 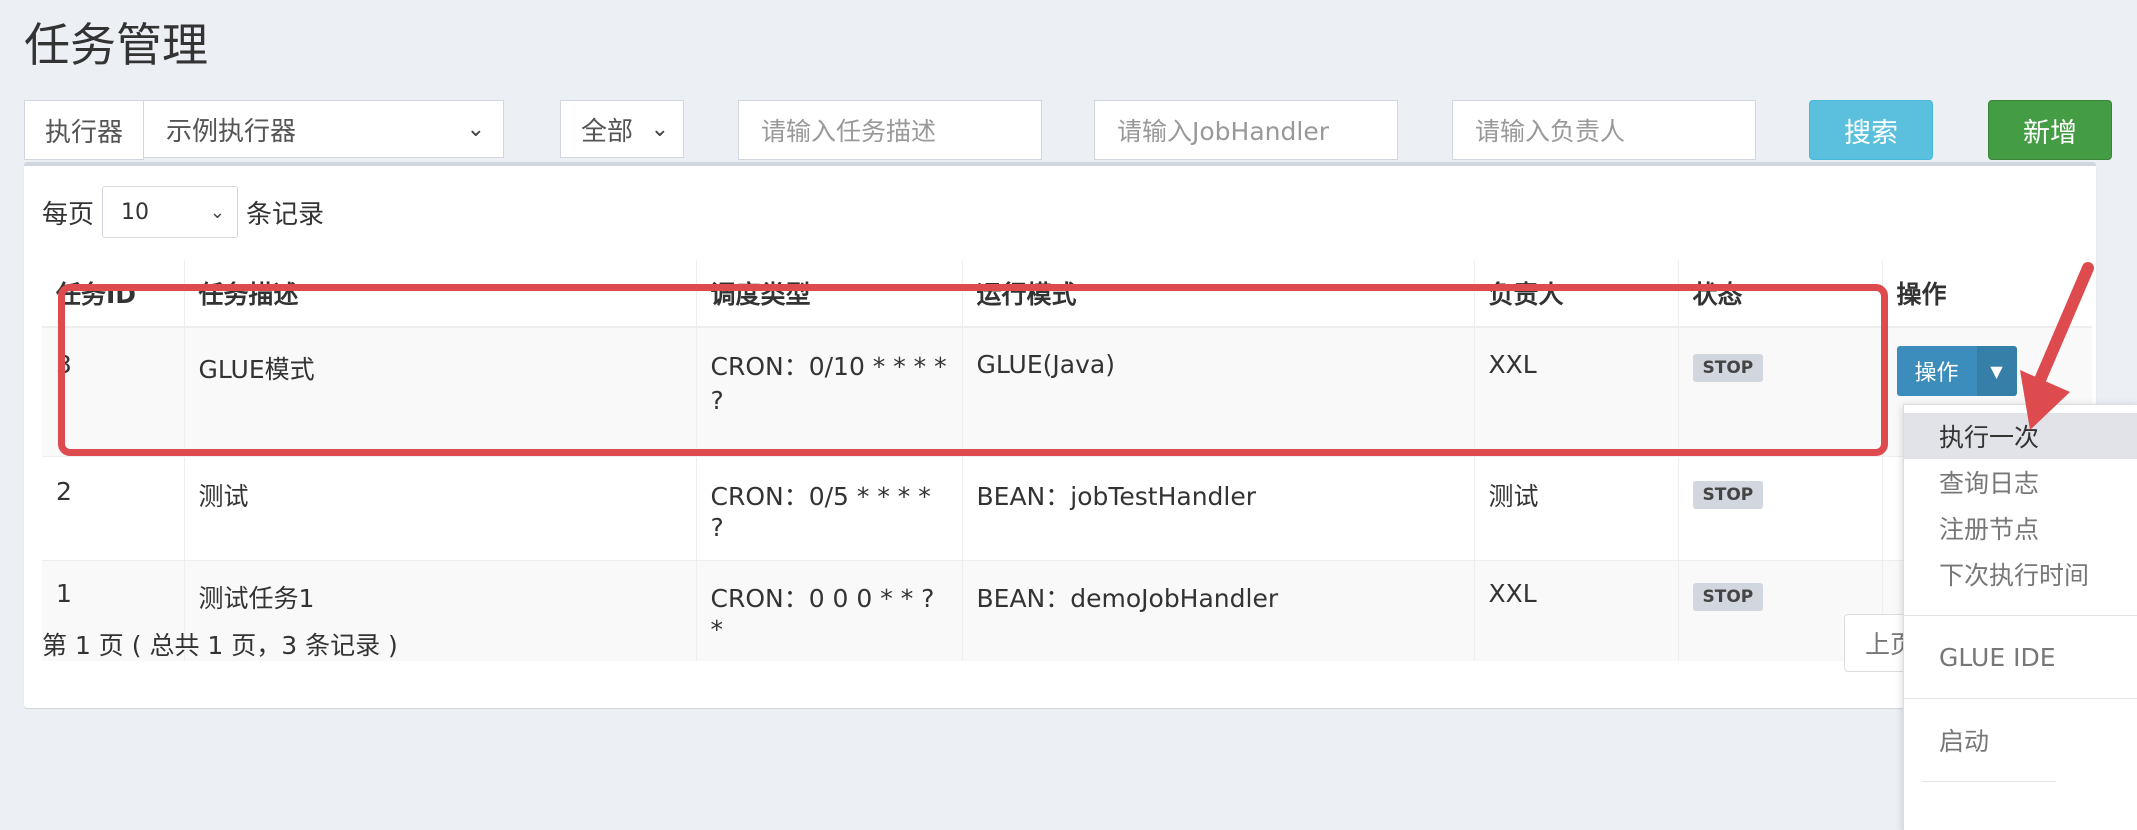 I want to click on per-page-control: 每页 10 ⌄ 条记录, so click(x=183, y=212).